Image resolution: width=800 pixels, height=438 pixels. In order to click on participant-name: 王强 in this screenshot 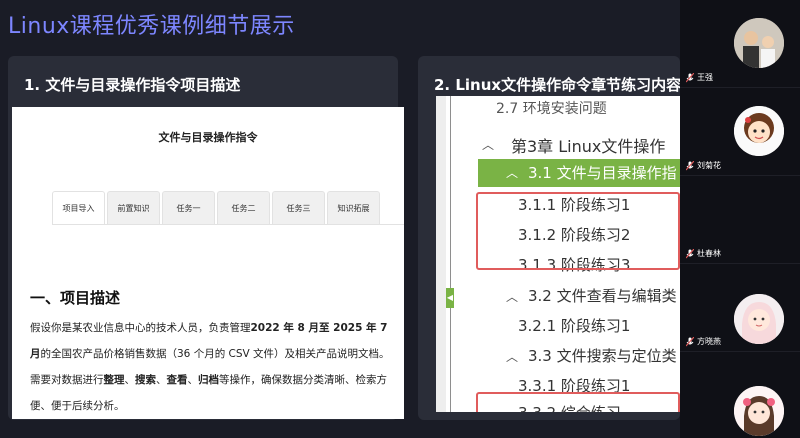, I will do `click(699, 77)`.